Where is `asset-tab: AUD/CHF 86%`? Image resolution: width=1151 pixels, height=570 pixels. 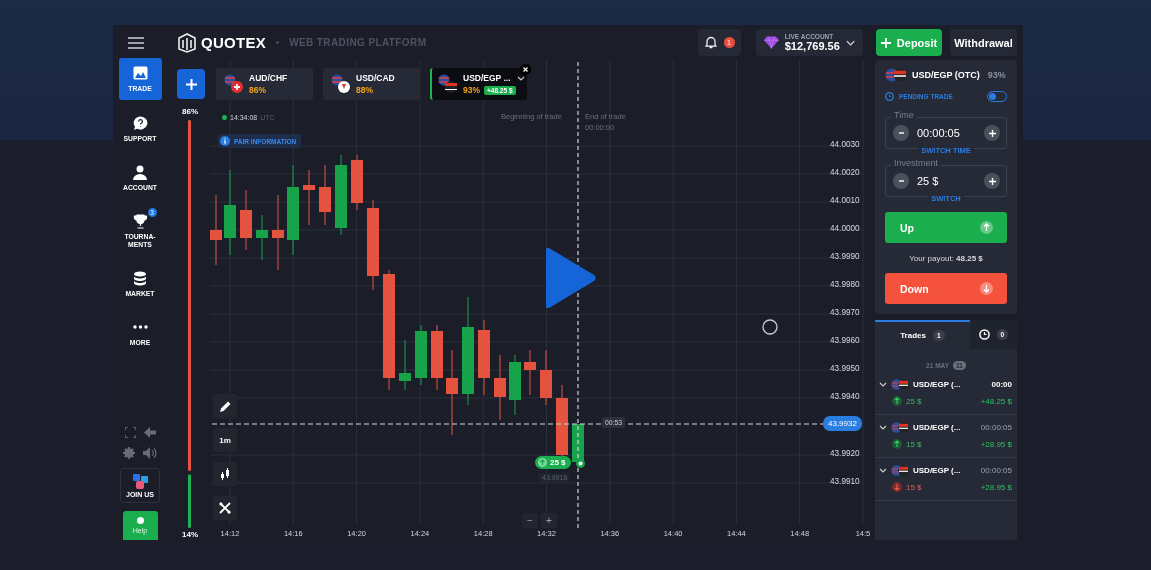
asset-tab: AUD/CHF 86% is located at coordinates (264, 84).